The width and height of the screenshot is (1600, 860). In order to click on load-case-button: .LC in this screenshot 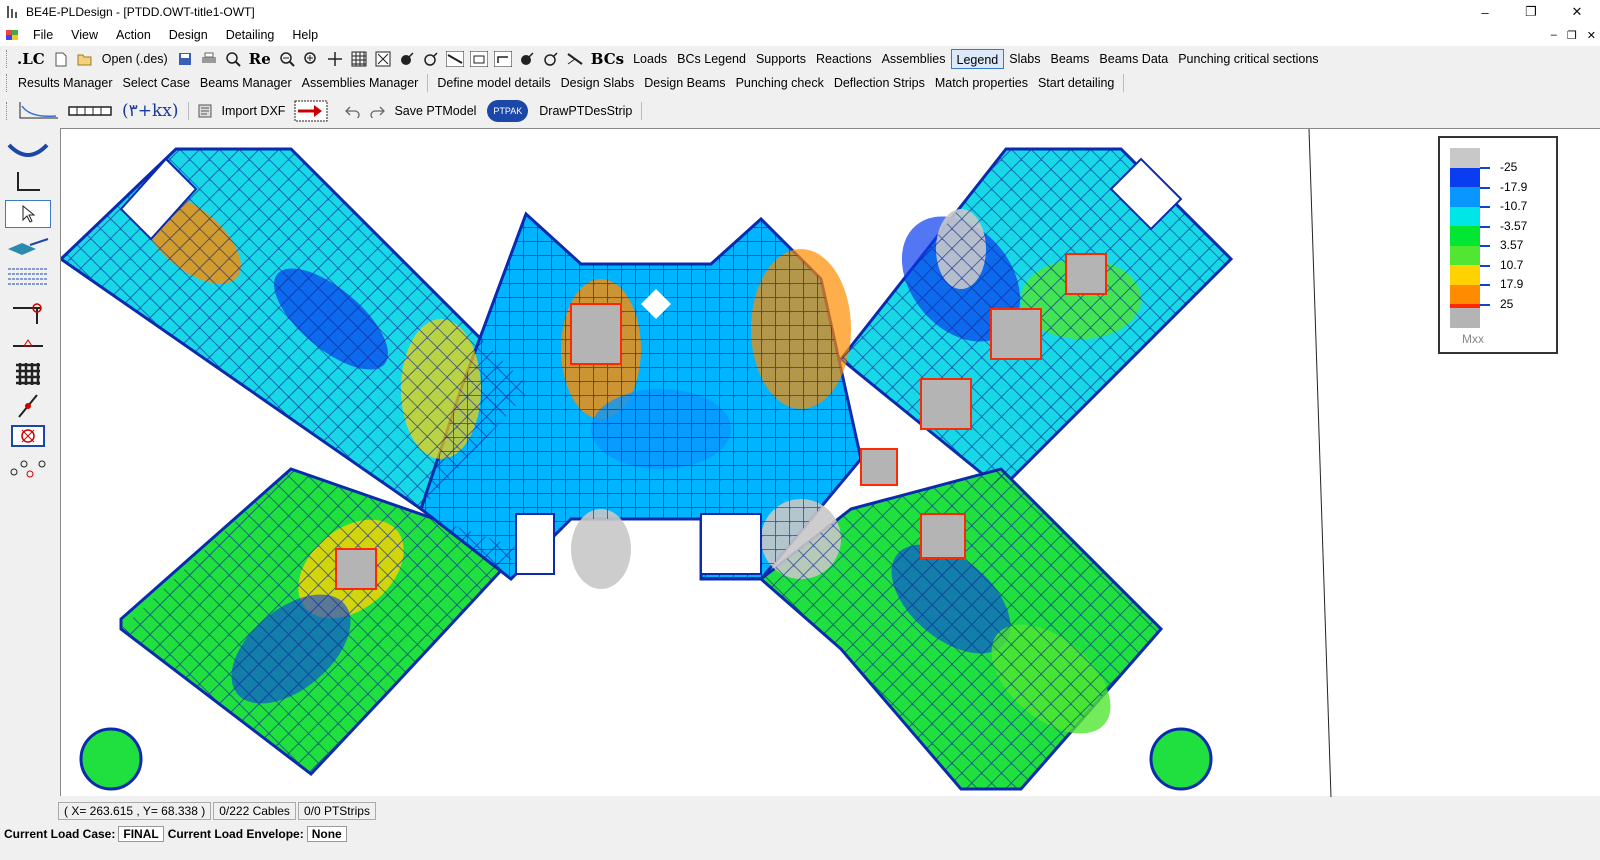, I will do `click(31, 59)`.